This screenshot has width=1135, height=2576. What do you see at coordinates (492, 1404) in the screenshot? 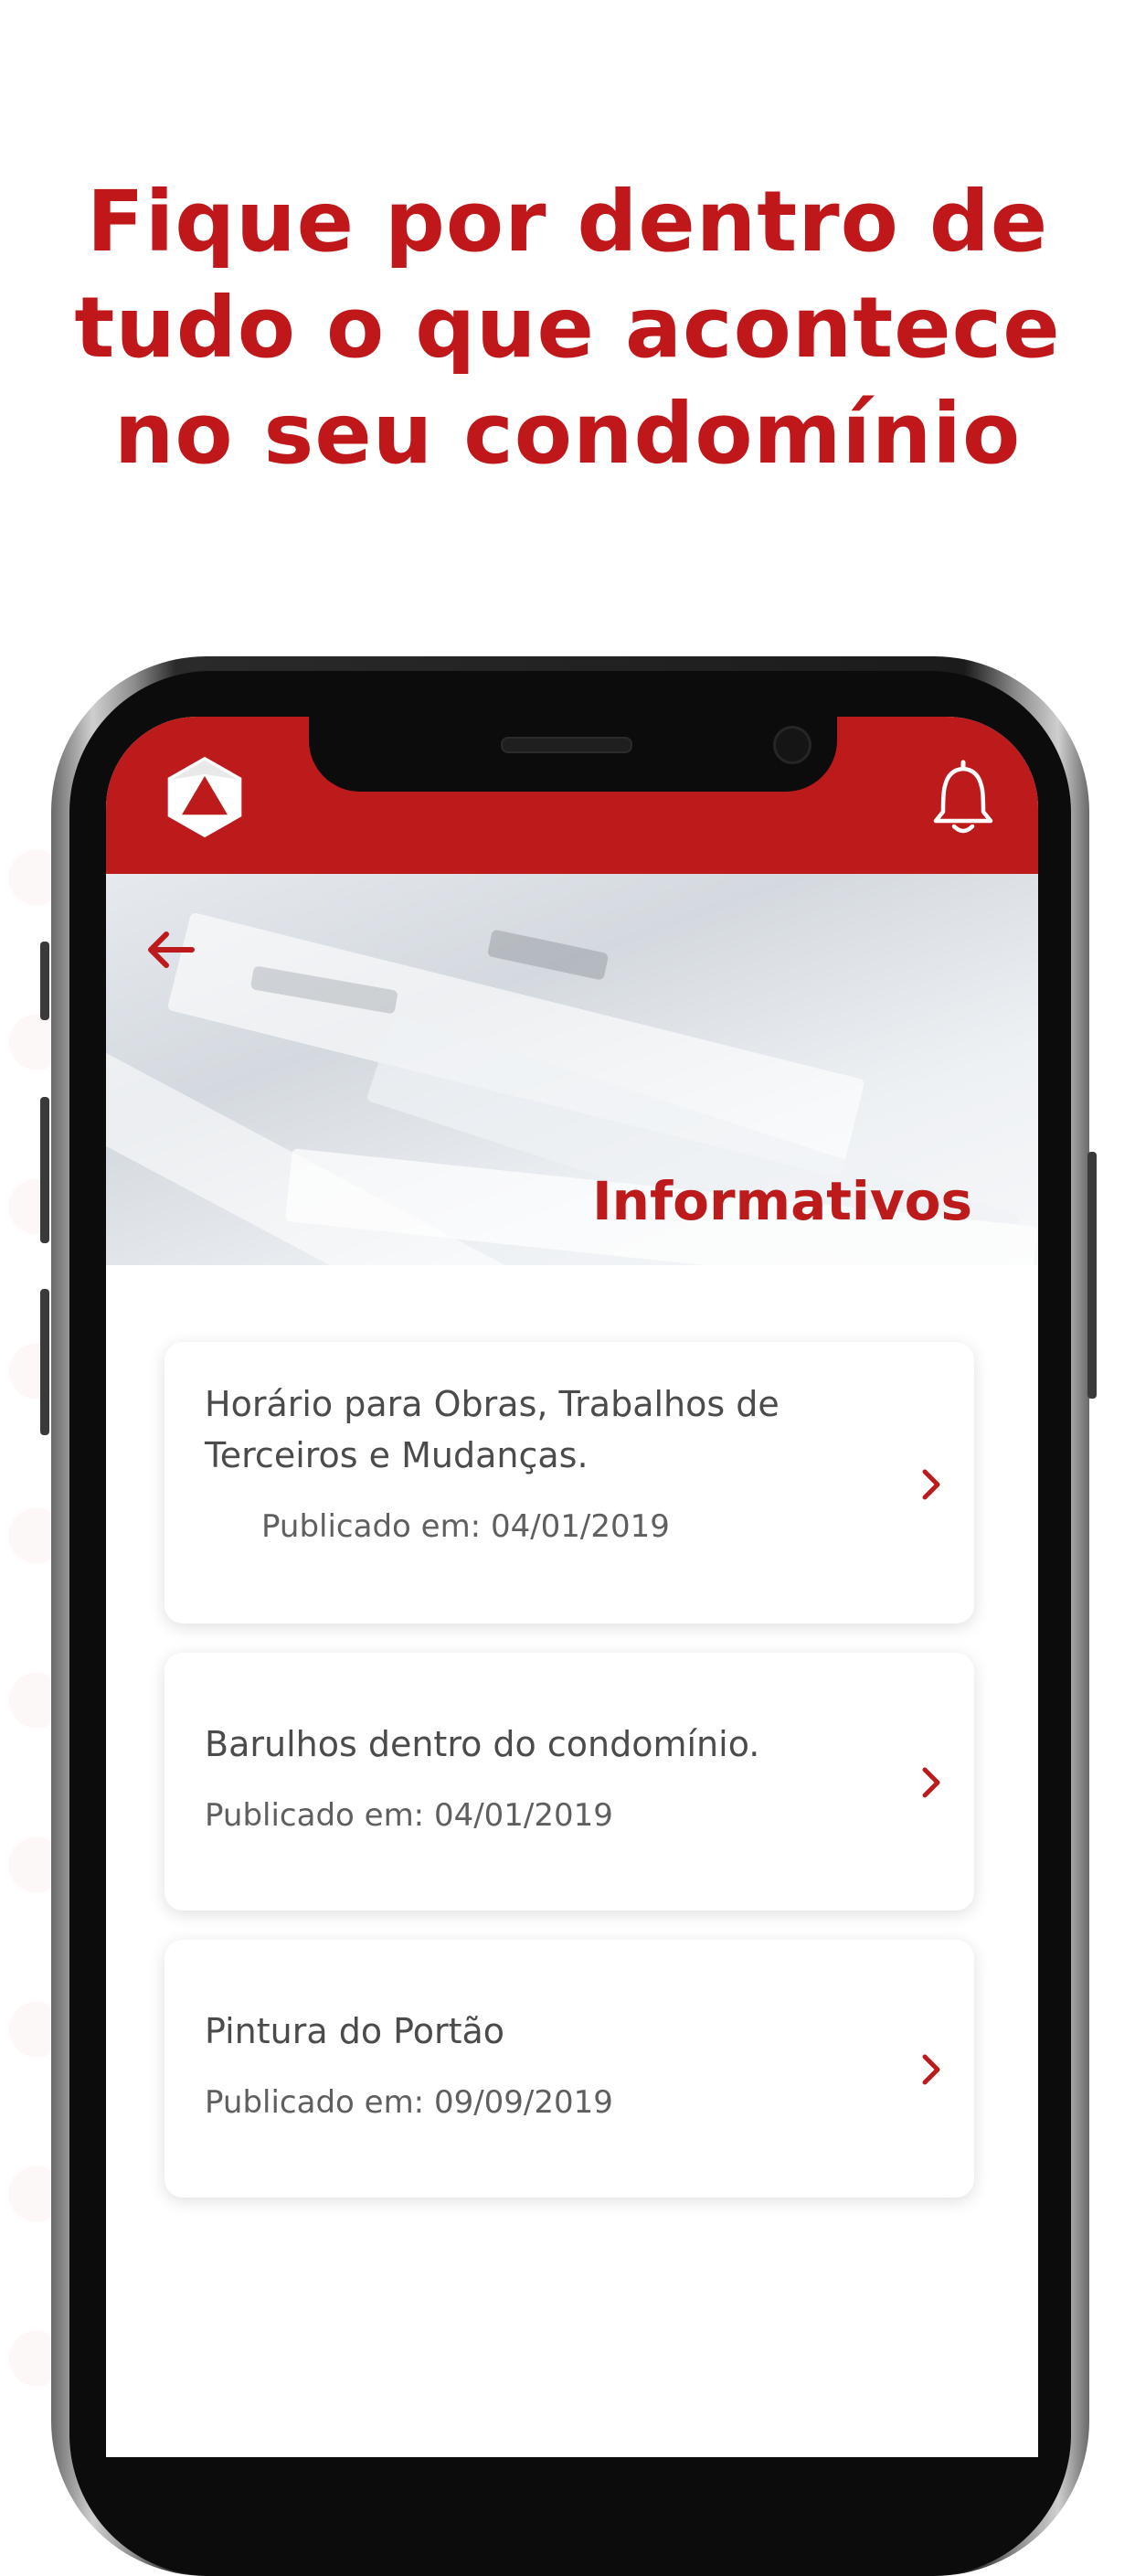
I see `item-title-line-1: Horário para Obras, Trabalhos de` at bounding box center [492, 1404].